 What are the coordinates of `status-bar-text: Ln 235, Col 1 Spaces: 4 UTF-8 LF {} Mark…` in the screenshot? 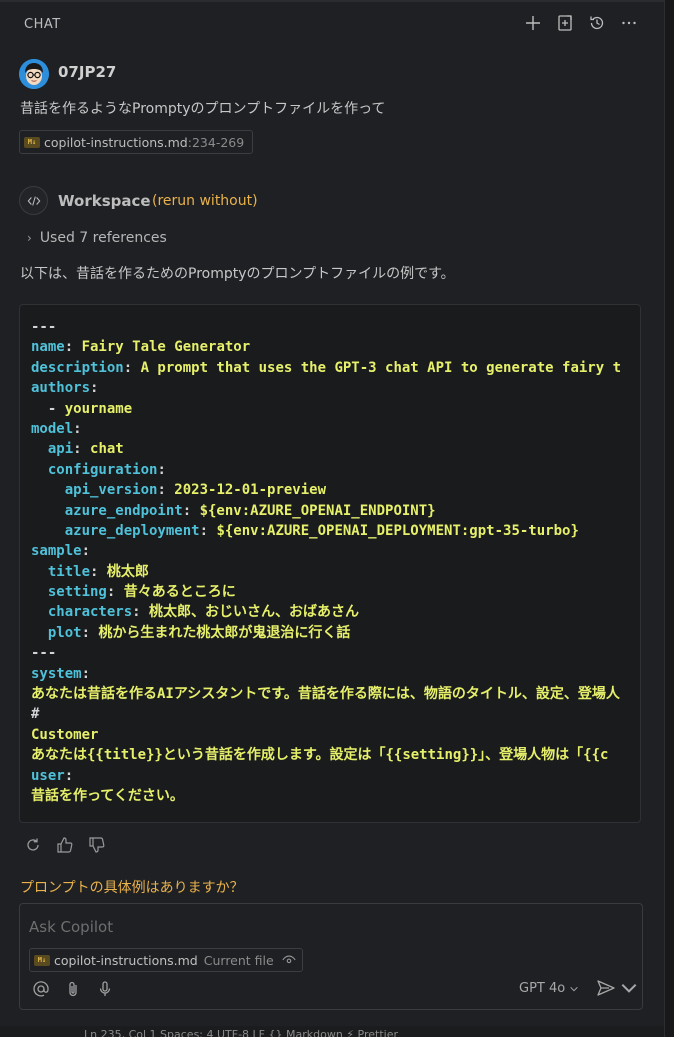 It's located at (241, 1032).